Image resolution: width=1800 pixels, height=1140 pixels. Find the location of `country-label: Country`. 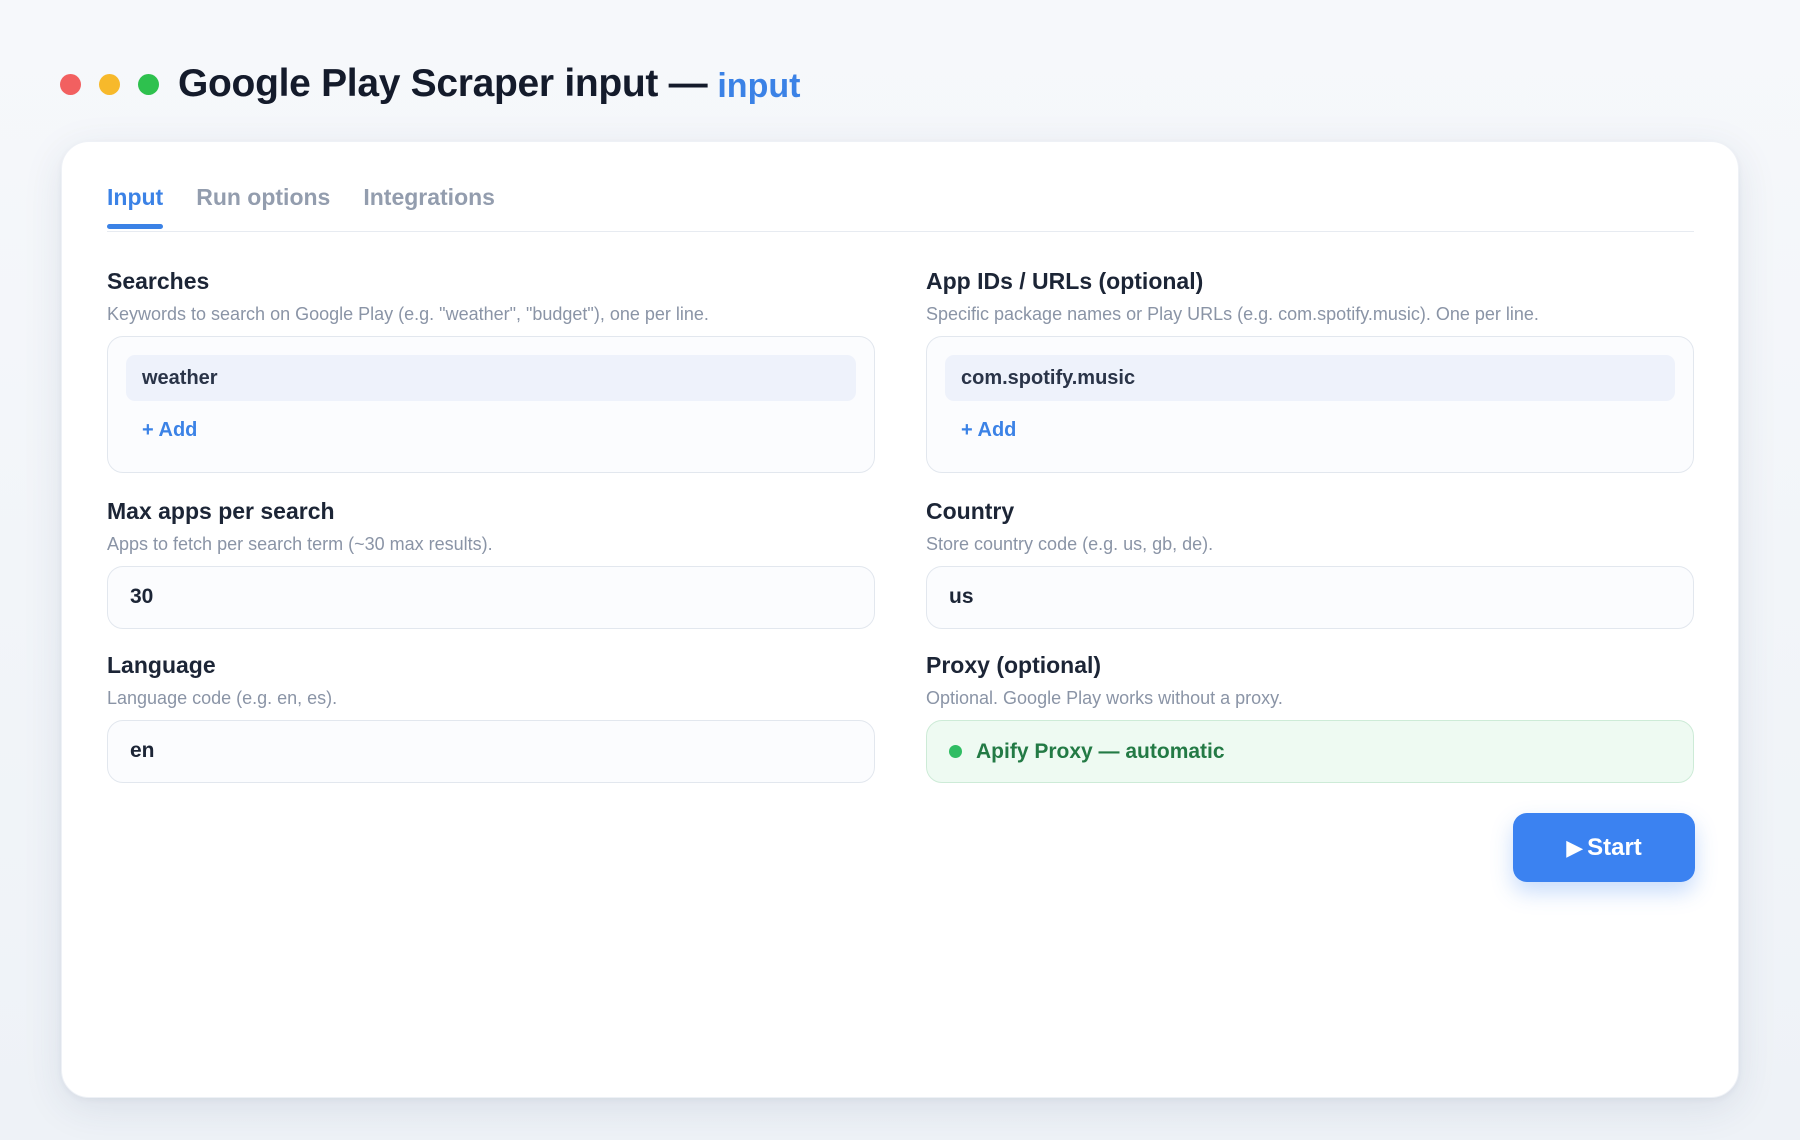

country-label: Country is located at coordinates (970, 511).